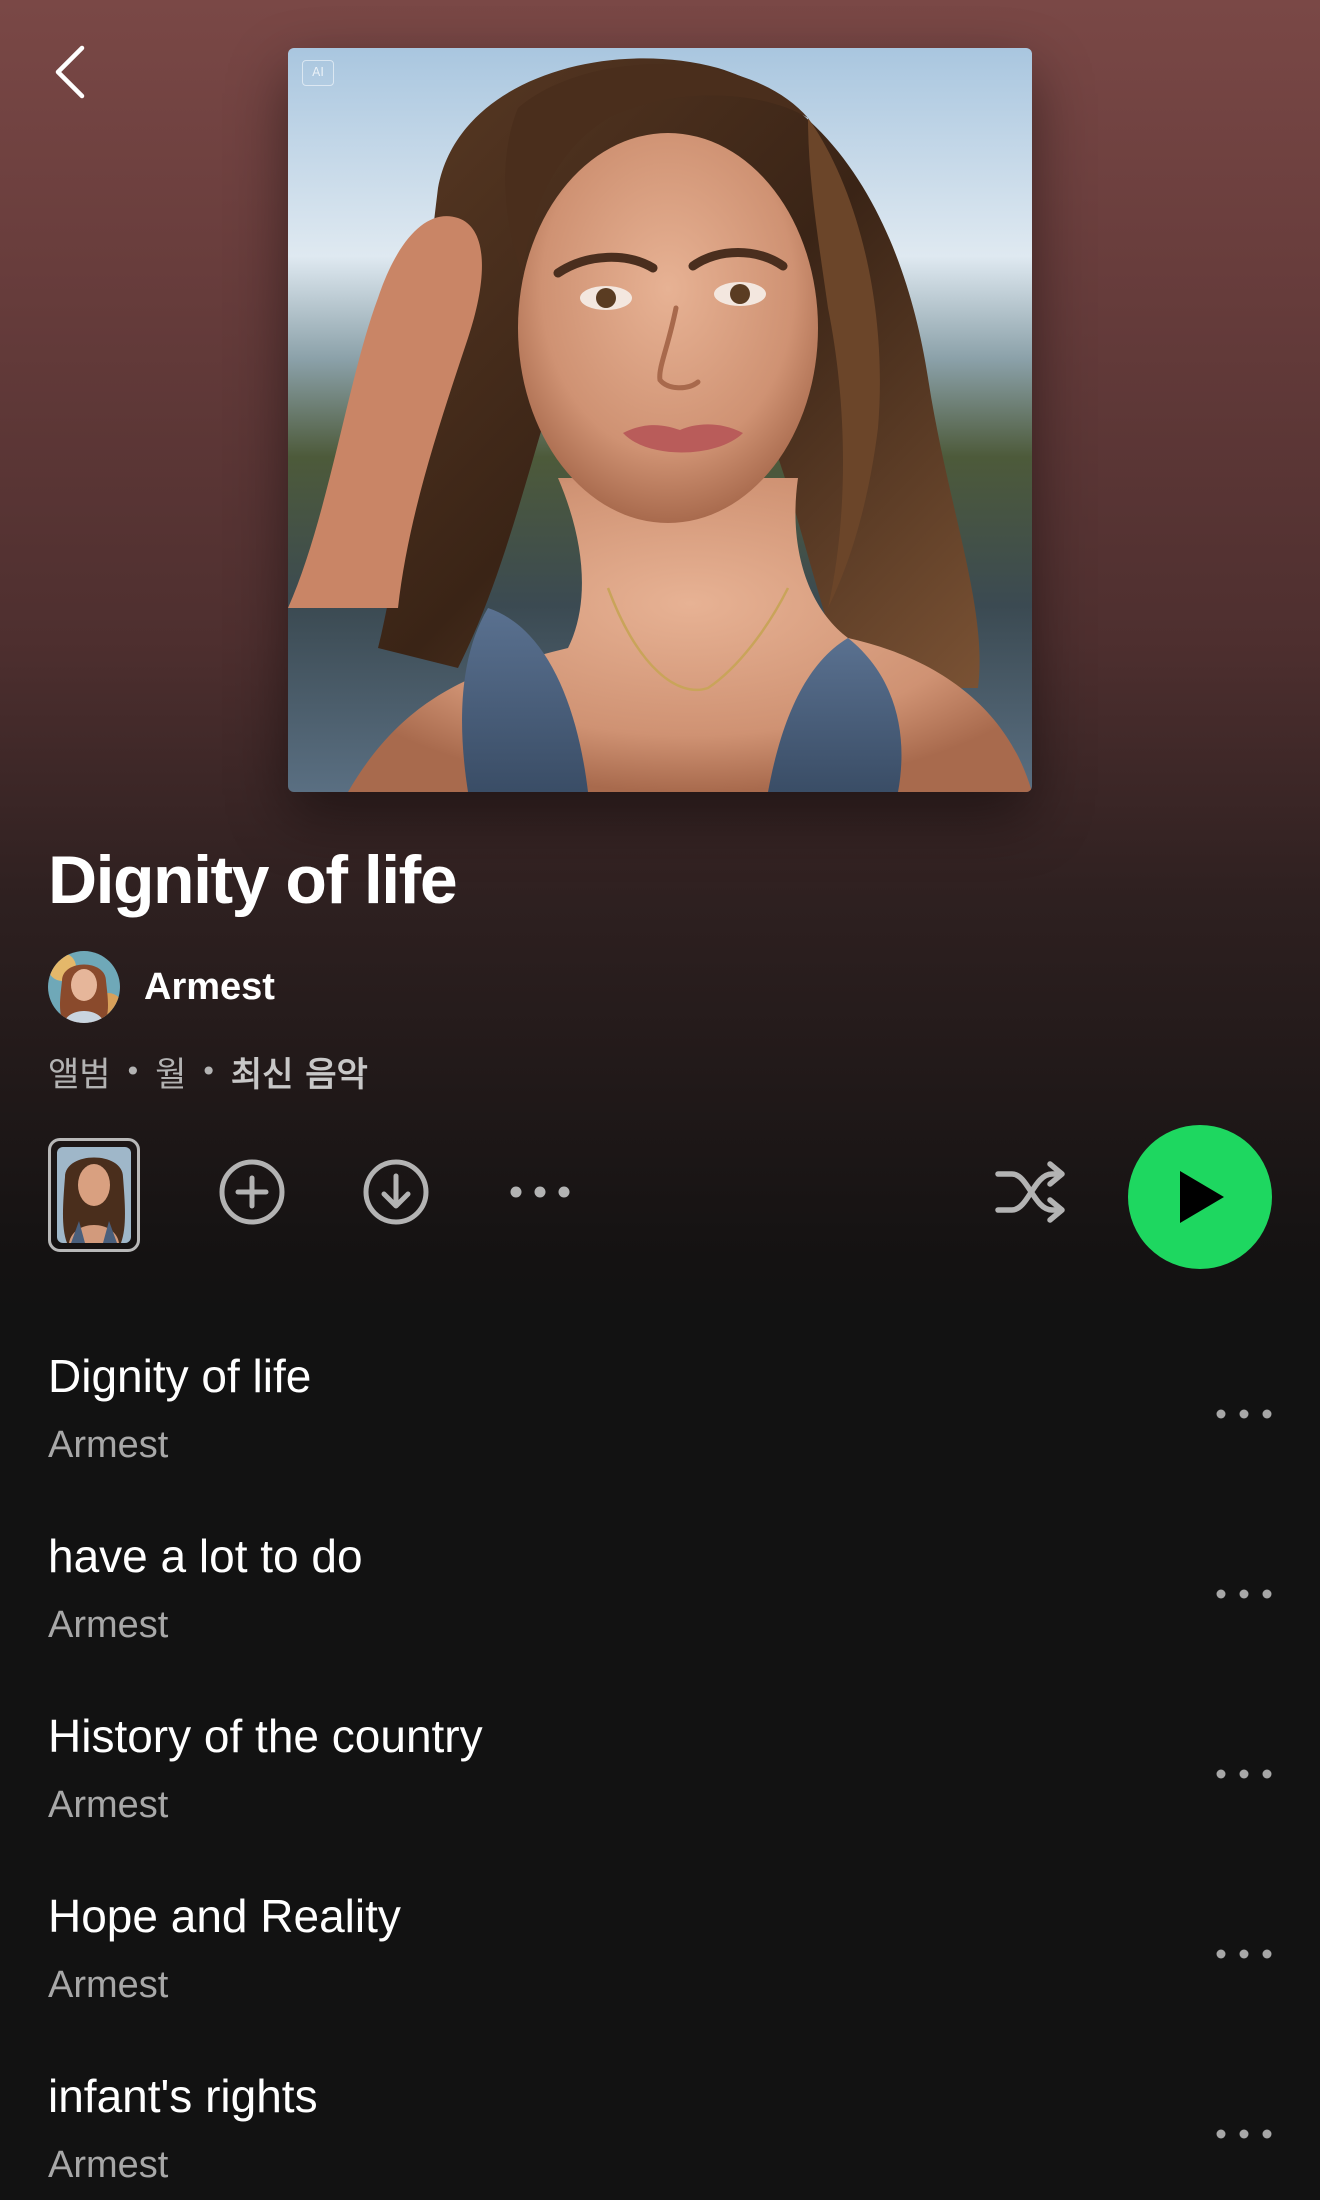  I want to click on shuffle-icon, so click(1030, 1192).